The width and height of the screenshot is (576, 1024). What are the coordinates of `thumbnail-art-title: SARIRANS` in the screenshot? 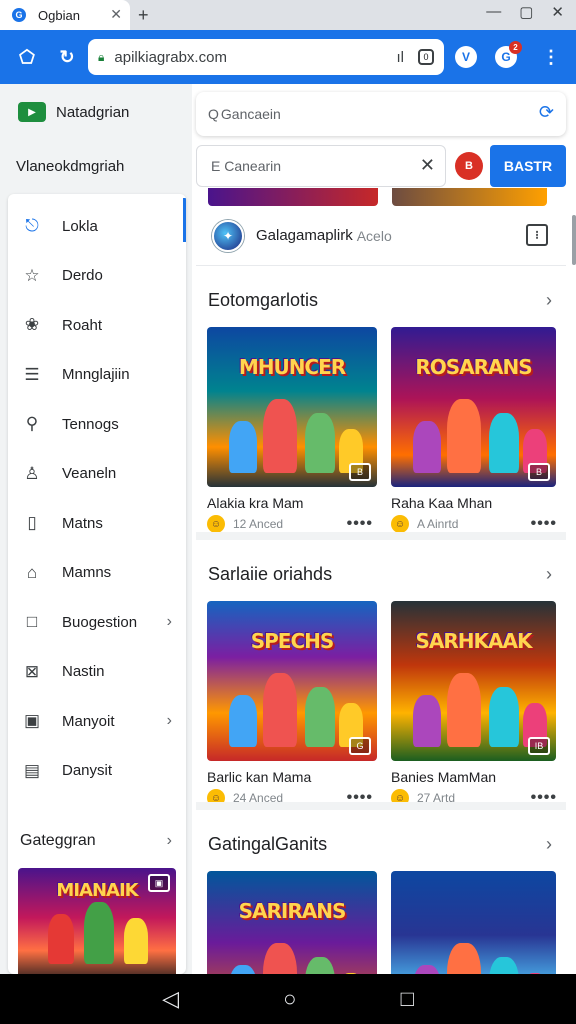 It's located at (292, 911).